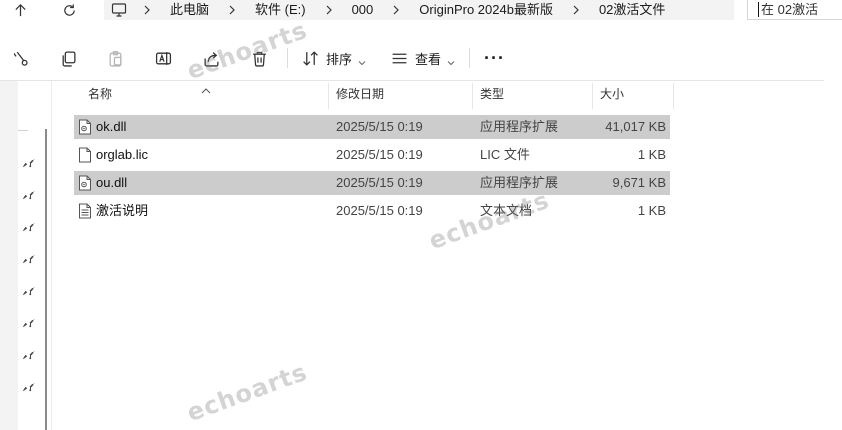 The height and width of the screenshot is (430, 842). I want to click on refresh-button, so click(69, 10).